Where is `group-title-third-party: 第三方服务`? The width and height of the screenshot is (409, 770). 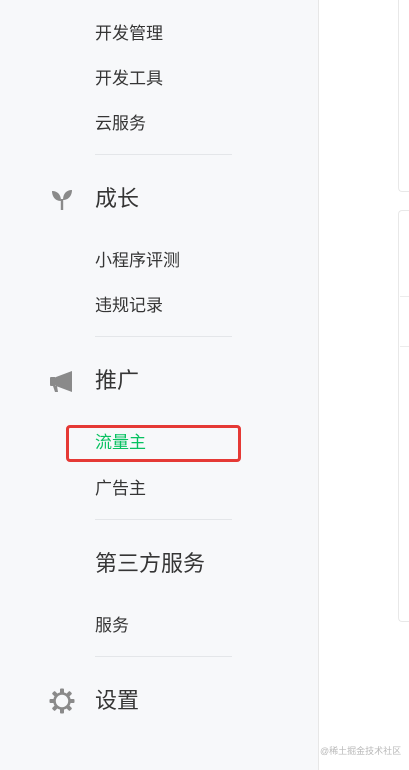 group-title-third-party: 第三方服务 is located at coordinates (150, 563).